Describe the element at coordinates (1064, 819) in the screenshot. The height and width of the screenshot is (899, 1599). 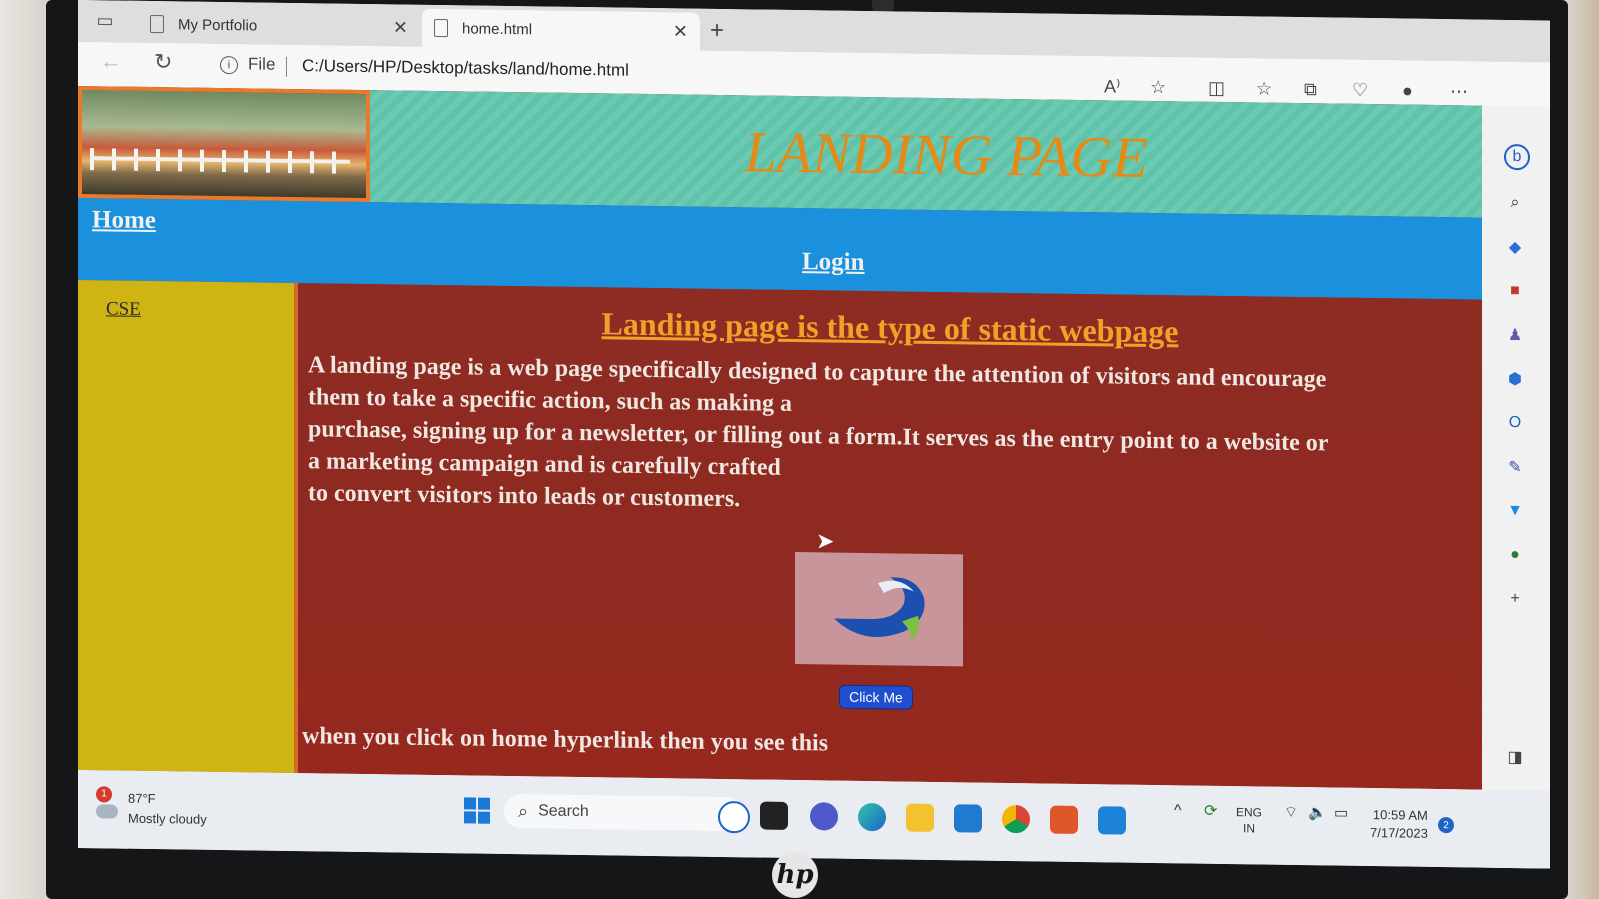
I see `app-icon` at that location.